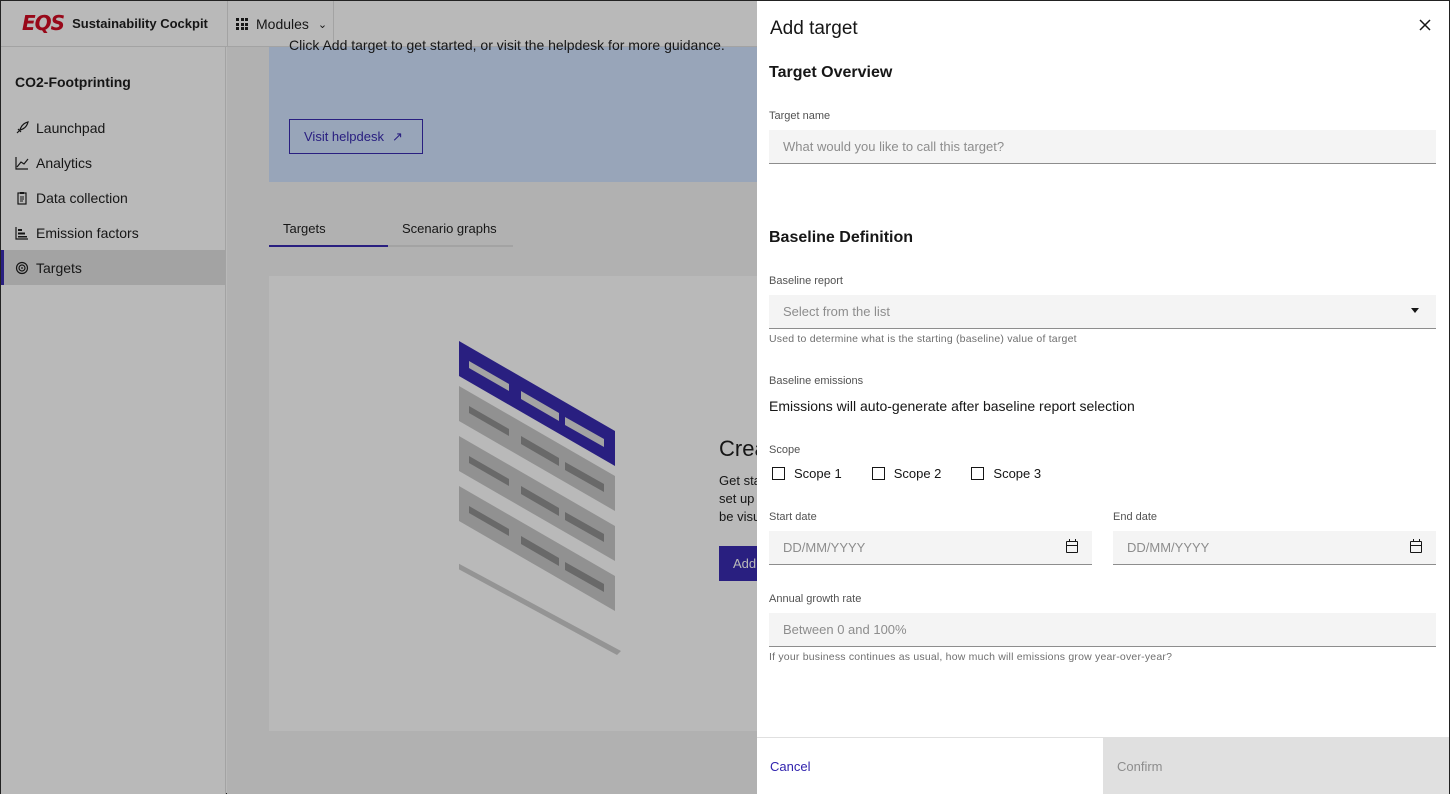  I want to click on growth-rate-label: Annual growth rate, so click(815, 599).